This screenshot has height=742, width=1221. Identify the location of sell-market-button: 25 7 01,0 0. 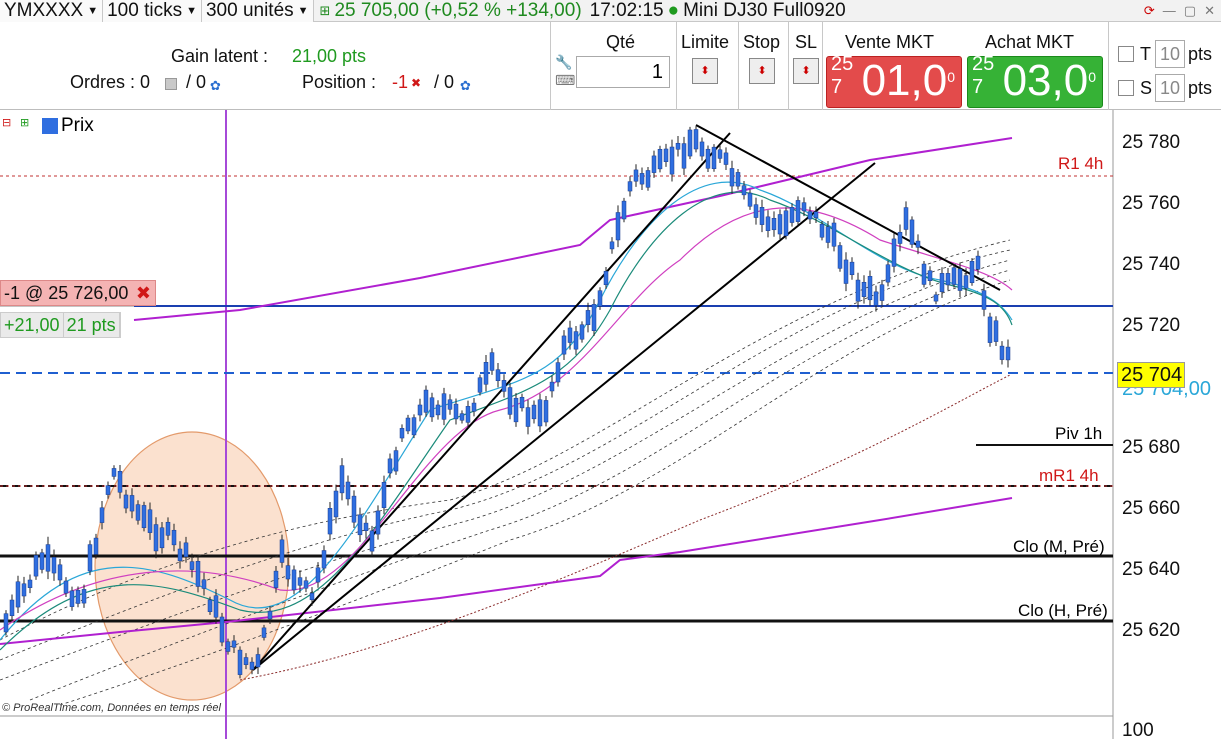
(894, 80).